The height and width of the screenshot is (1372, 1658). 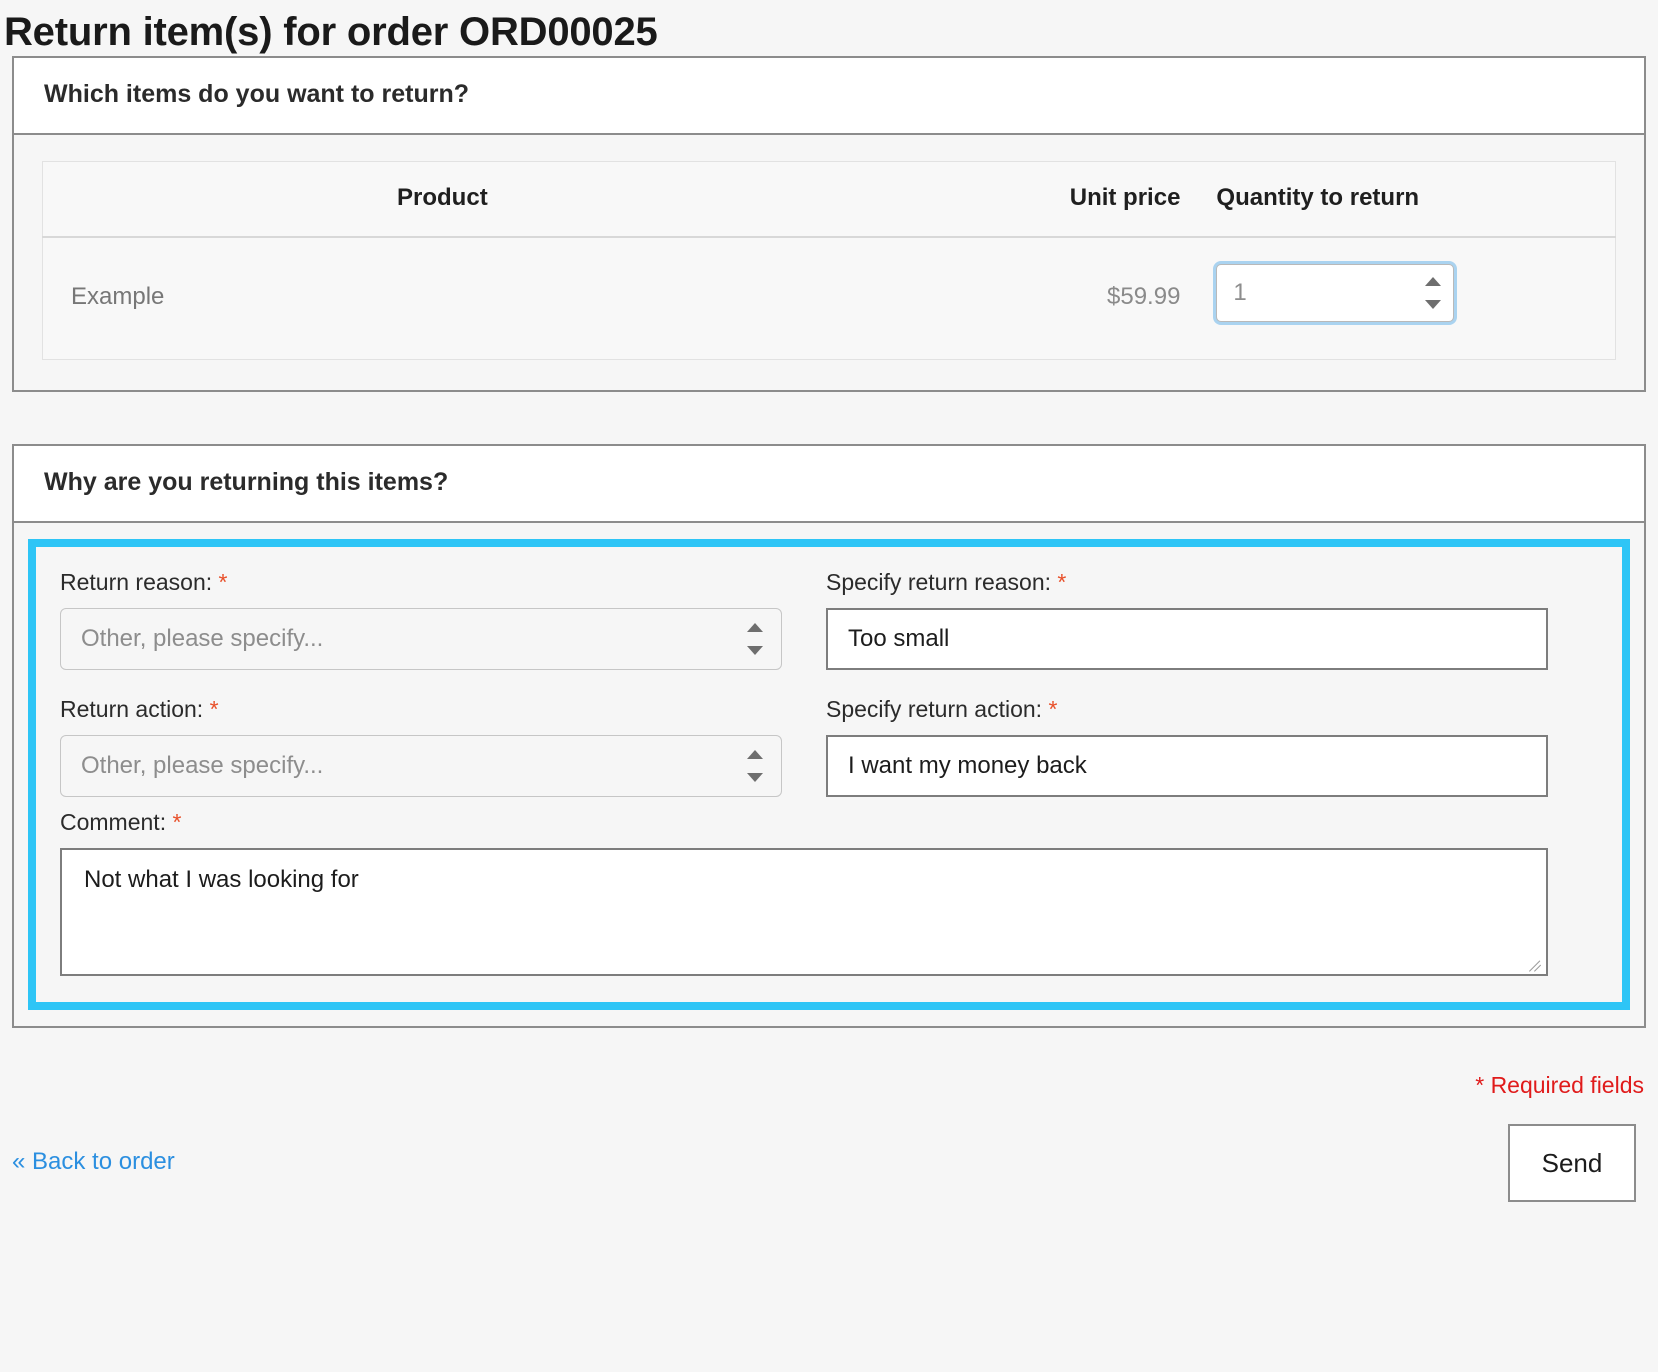 I want to click on quantity-value: 1, so click(x=1240, y=292).